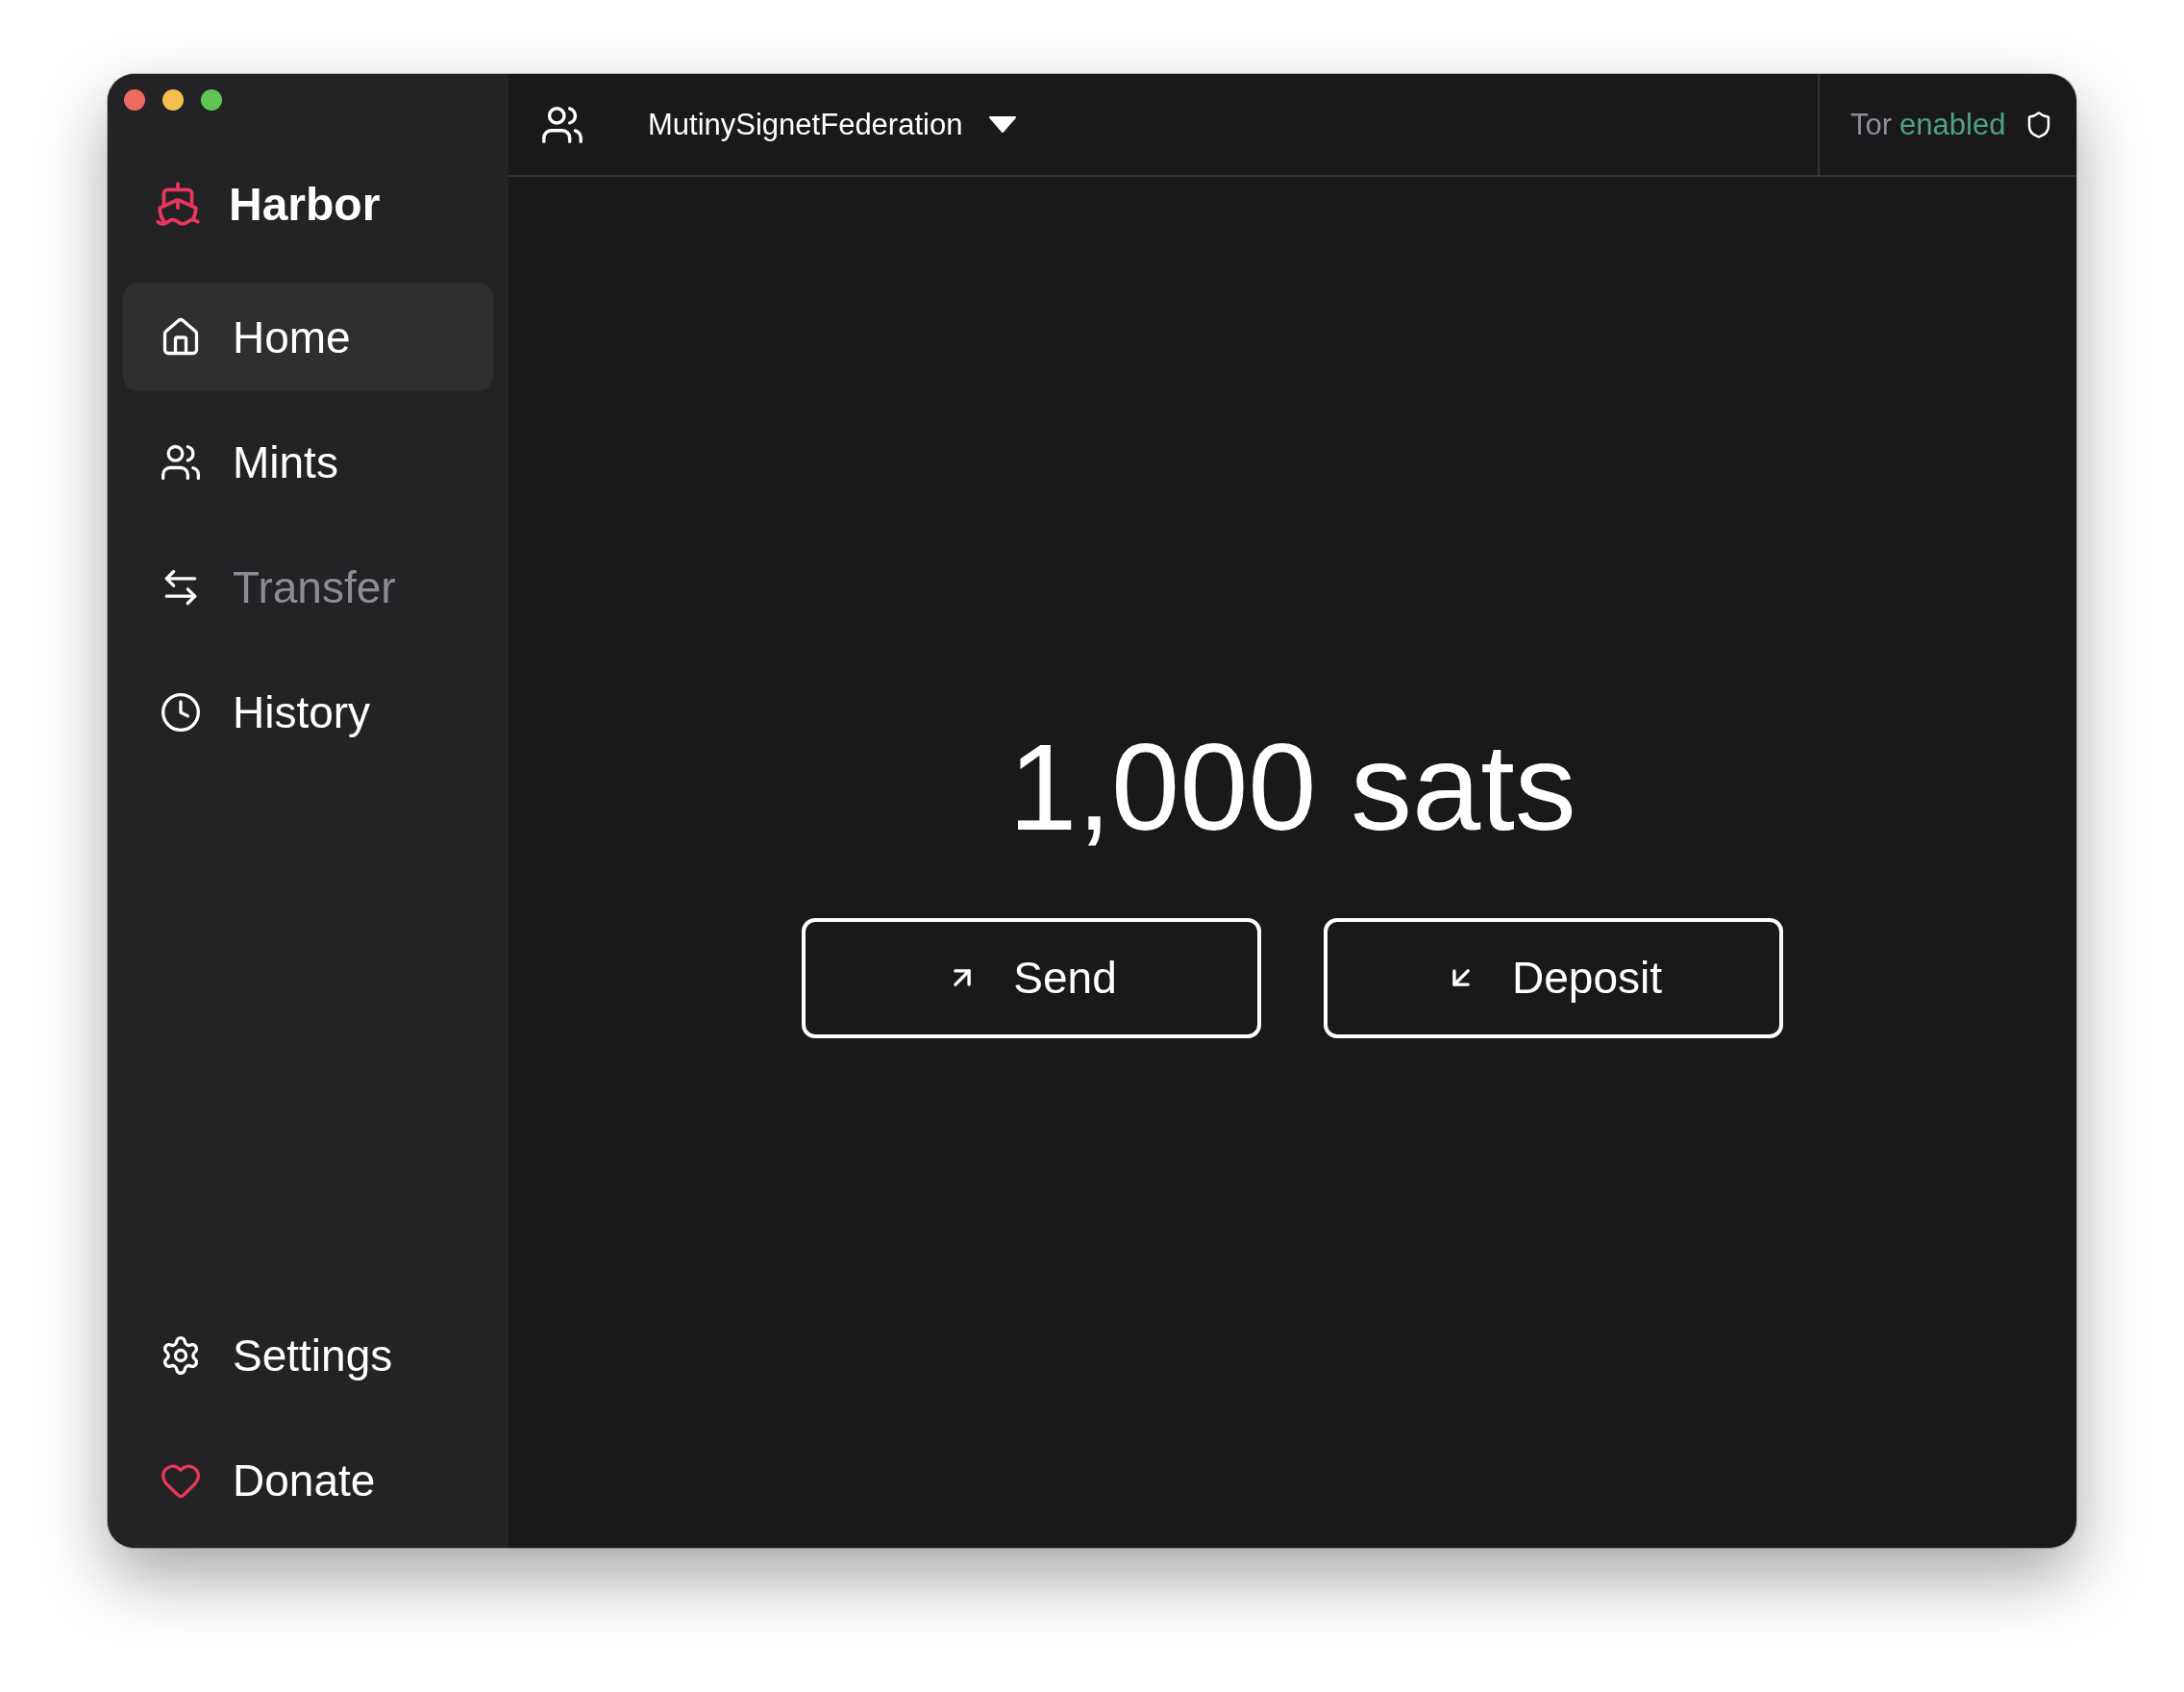  I want to click on sidebar-item: History, so click(308, 712).